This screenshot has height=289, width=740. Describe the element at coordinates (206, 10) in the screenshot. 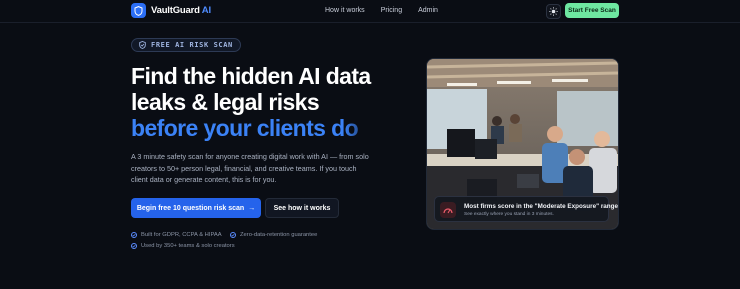

I see `brand-suffix: AI` at that location.